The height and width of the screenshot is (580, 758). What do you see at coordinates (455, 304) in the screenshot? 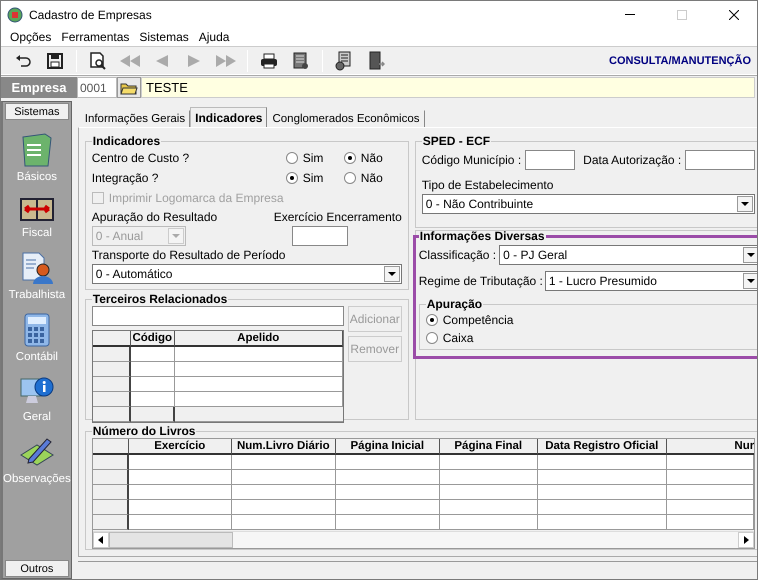
I see `group-title: Apuração` at bounding box center [455, 304].